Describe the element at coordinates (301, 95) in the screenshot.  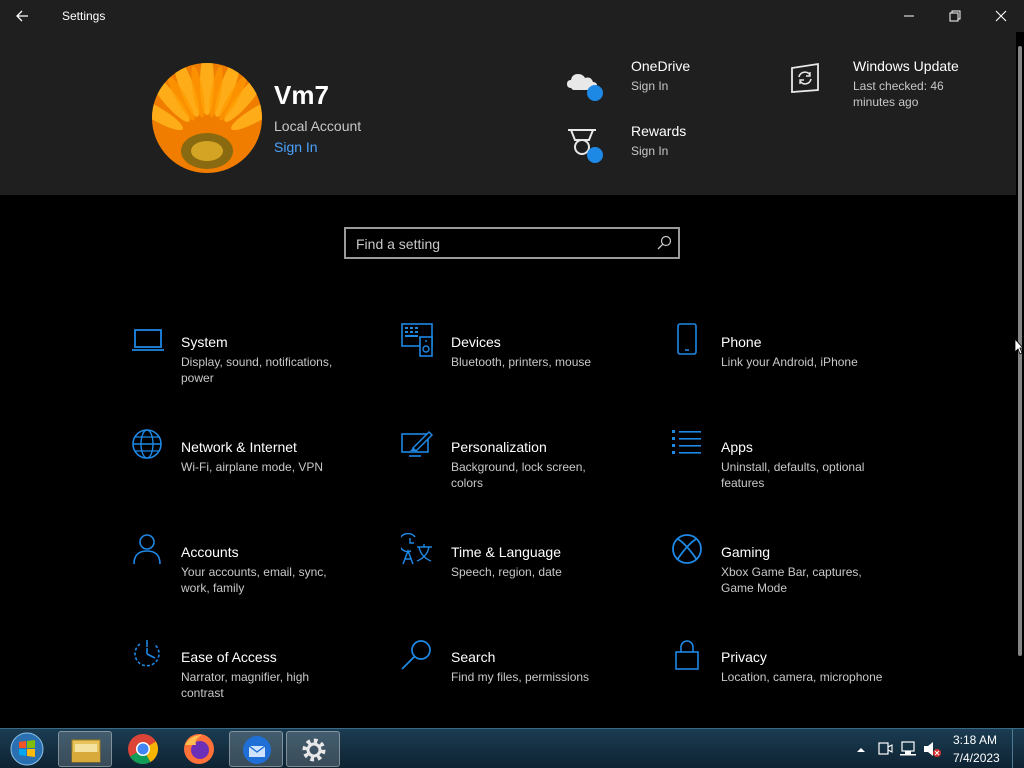
I see `user-name: Vm7` at that location.